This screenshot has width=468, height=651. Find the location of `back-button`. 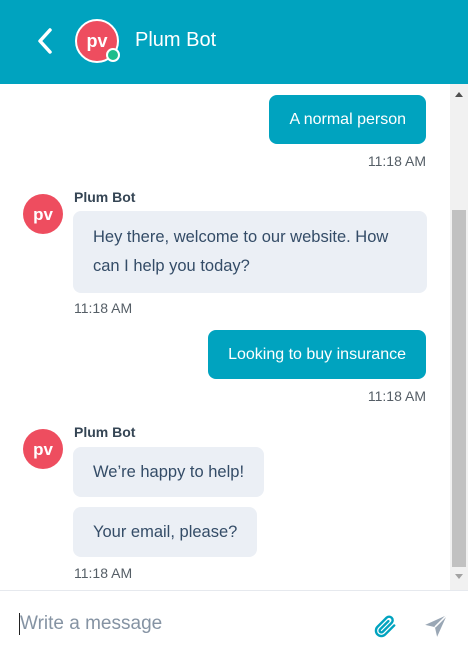

back-button is located at coordinates (46, 41).